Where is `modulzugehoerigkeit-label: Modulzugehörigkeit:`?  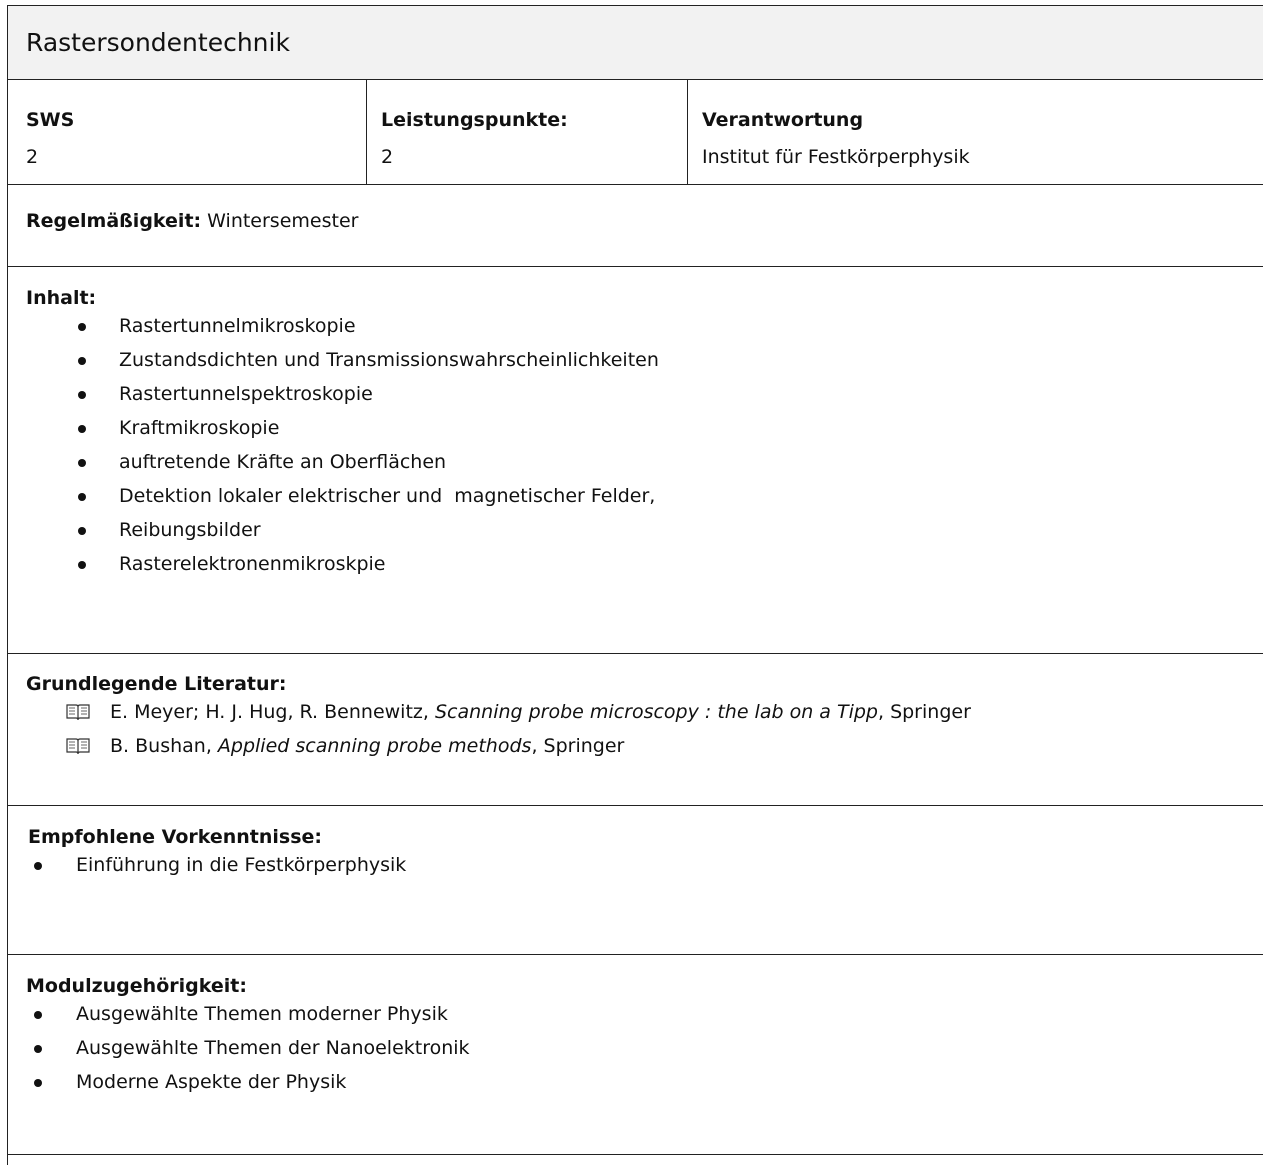 modulzugehoerigkeit-label: Modulzugehörigkeit: is located at coordinates (136, 986).